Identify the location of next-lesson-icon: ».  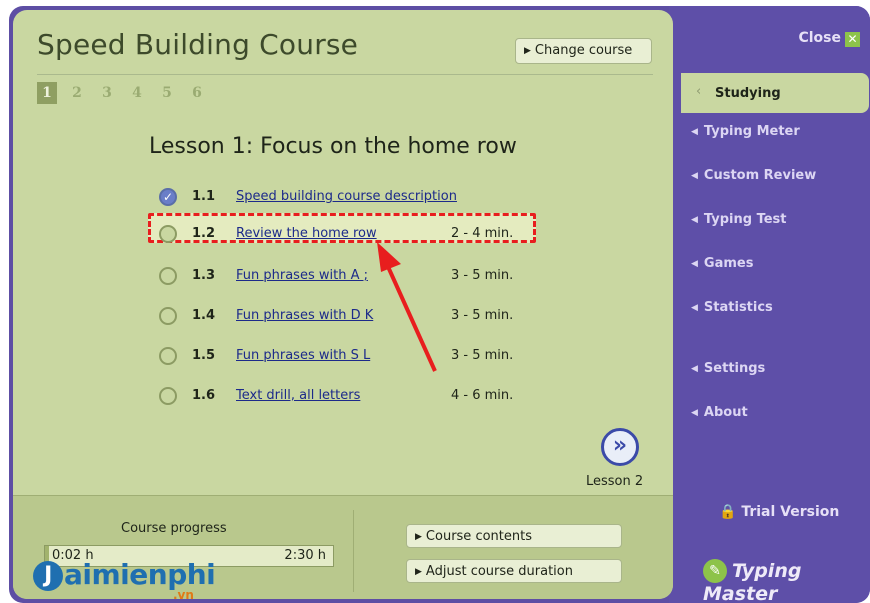
(620, 447).